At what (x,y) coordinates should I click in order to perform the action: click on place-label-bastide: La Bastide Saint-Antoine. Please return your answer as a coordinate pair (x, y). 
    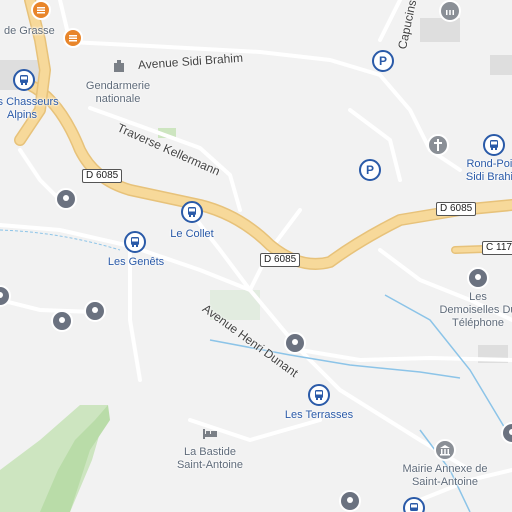
    Looking at the image, I should click on (210, 458).